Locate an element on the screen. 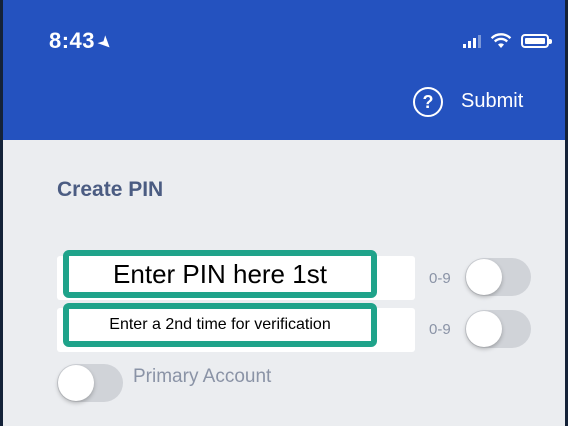 The height and width of the screenshot is (426, 568). battery-icon is located at coordinates (536, 41).